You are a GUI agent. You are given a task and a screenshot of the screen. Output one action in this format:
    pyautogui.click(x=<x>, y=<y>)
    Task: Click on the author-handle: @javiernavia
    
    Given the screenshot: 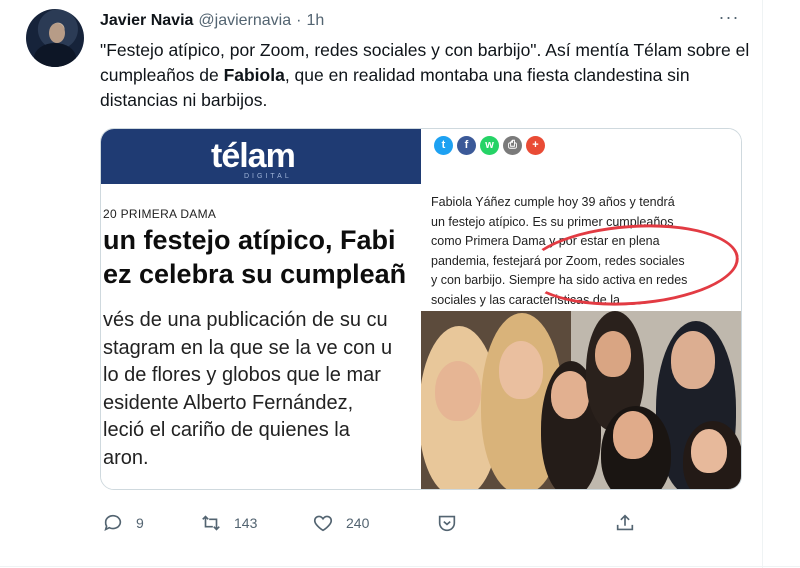 What is the action you would take?
    pyautogui.click(x=244, y=21)
    